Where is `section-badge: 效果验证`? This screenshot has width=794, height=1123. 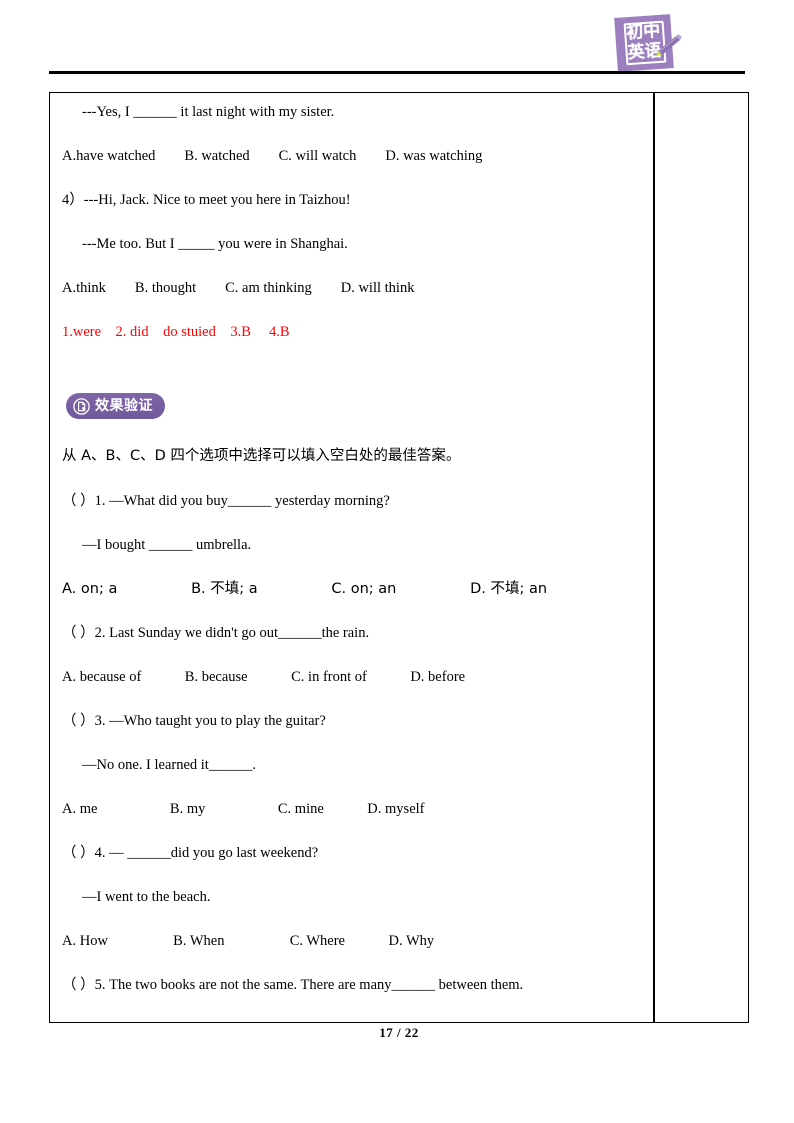
section-badge: 效果验证 is located at coordinates (115, 406).